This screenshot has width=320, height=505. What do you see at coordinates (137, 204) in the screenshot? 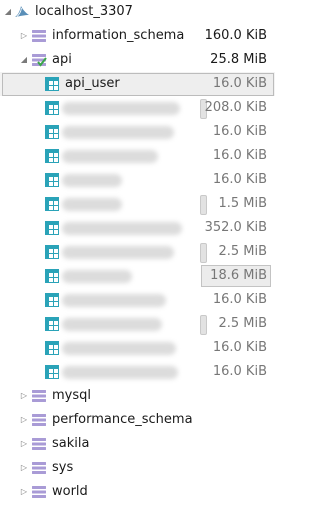
I see `table-row: 1.5 MiB` at bounding box center [137, 204].